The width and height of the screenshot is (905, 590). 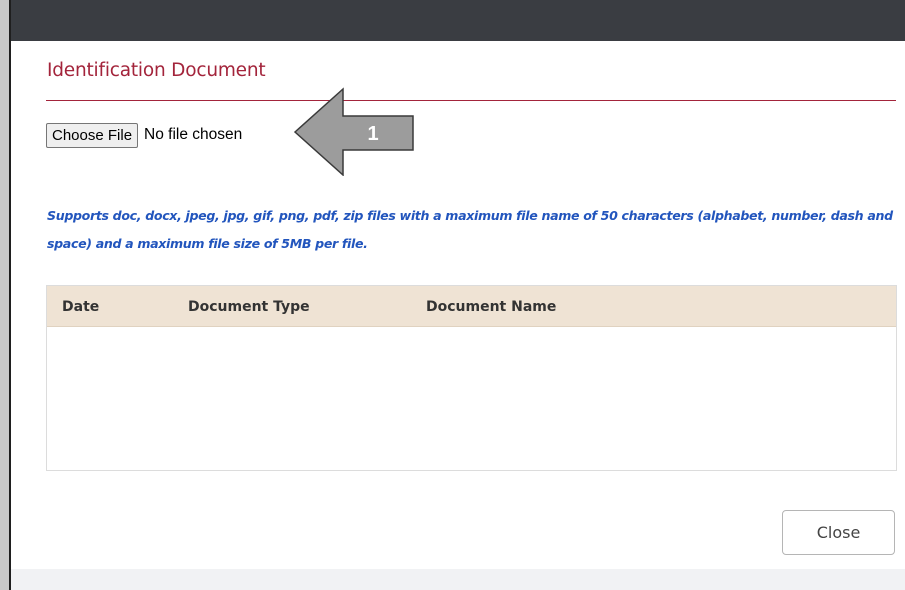 I want to click on column-header-document-name: Document Name, so click(x=491, y=306).